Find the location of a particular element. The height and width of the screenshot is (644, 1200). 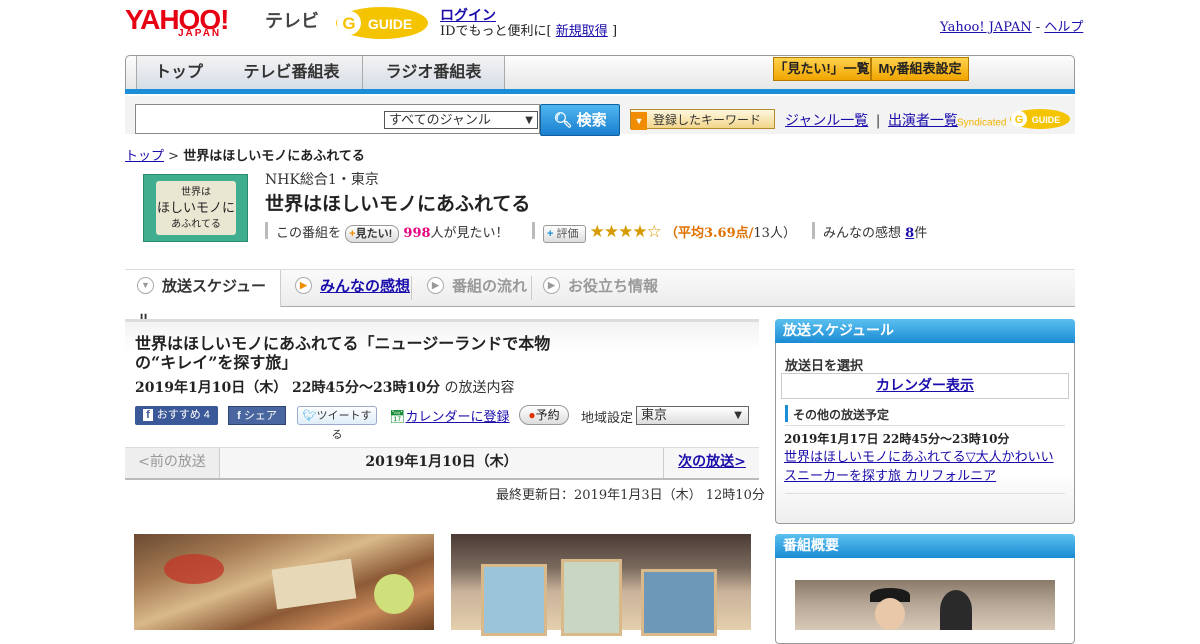

search-links: ジャンル一覧 | 出演者一覧 is located at coordinates (871, 120).